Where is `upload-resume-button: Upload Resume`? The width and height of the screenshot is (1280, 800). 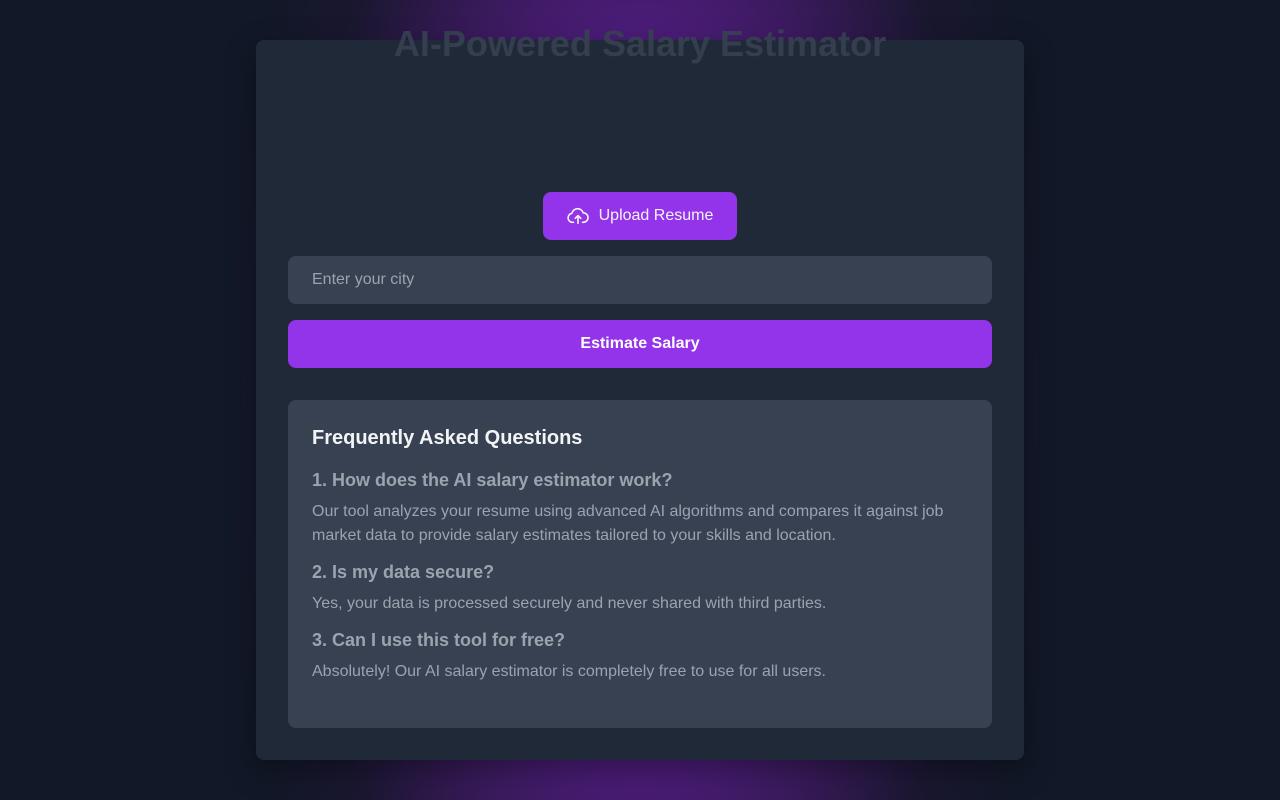 upload-resume-button: Upload Resume is located at coordinates (640, 216).